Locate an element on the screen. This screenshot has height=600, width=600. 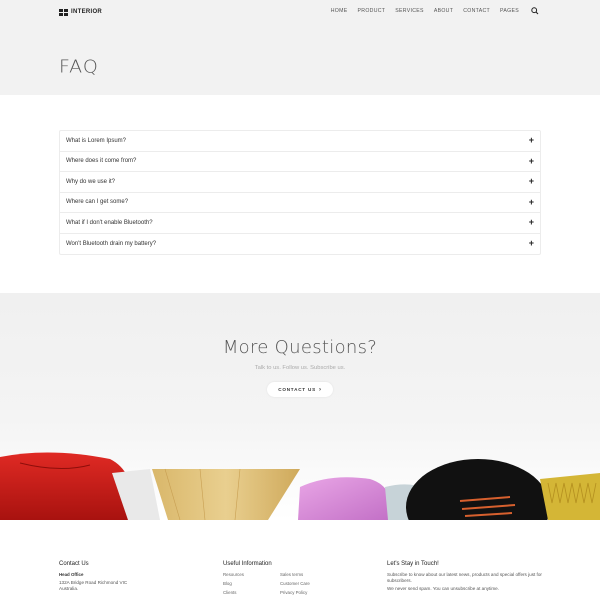
nav-services: SERVICES is located at coordinates (409, 11).